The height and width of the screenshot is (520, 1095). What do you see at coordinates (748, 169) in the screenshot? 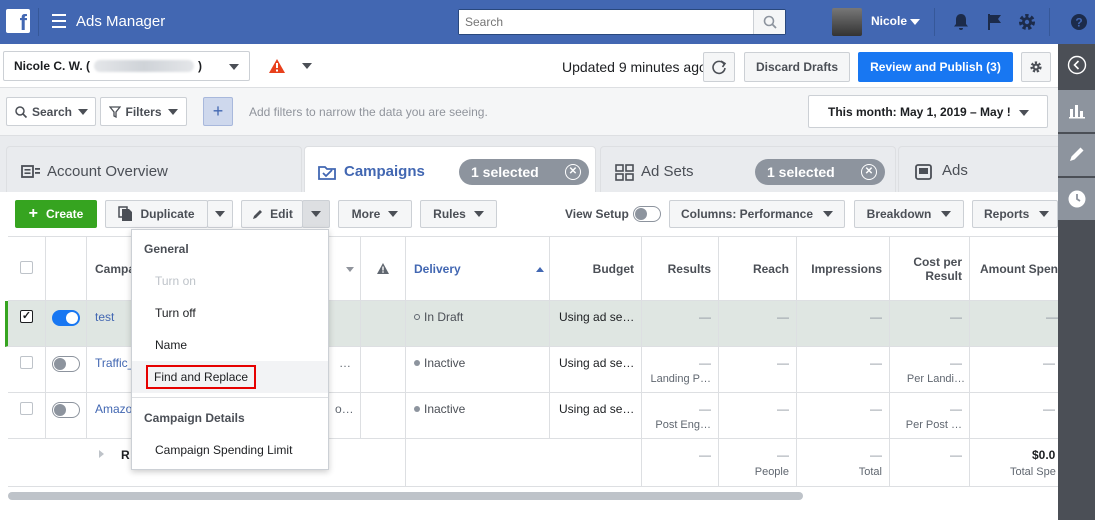
I see `tab-ad-sets: Ad Sets 1 selected ✕` at bounding box center [748, 169].